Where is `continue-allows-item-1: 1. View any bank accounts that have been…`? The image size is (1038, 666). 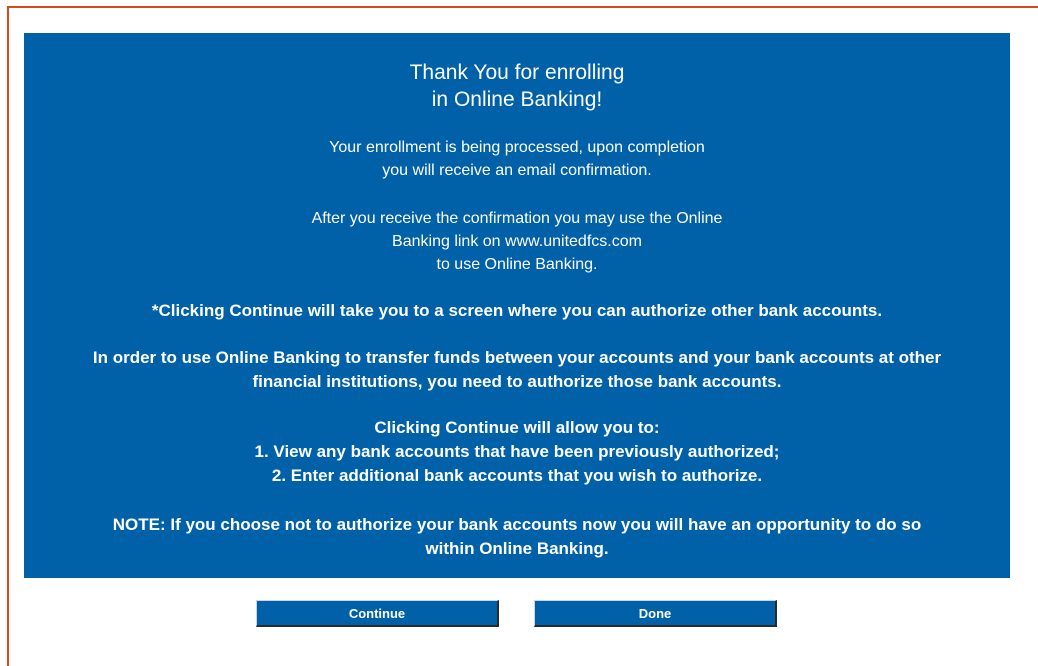
continue-allows-item-1: 1. View any bank accounts that have been… is located at coordinates (517, 451).